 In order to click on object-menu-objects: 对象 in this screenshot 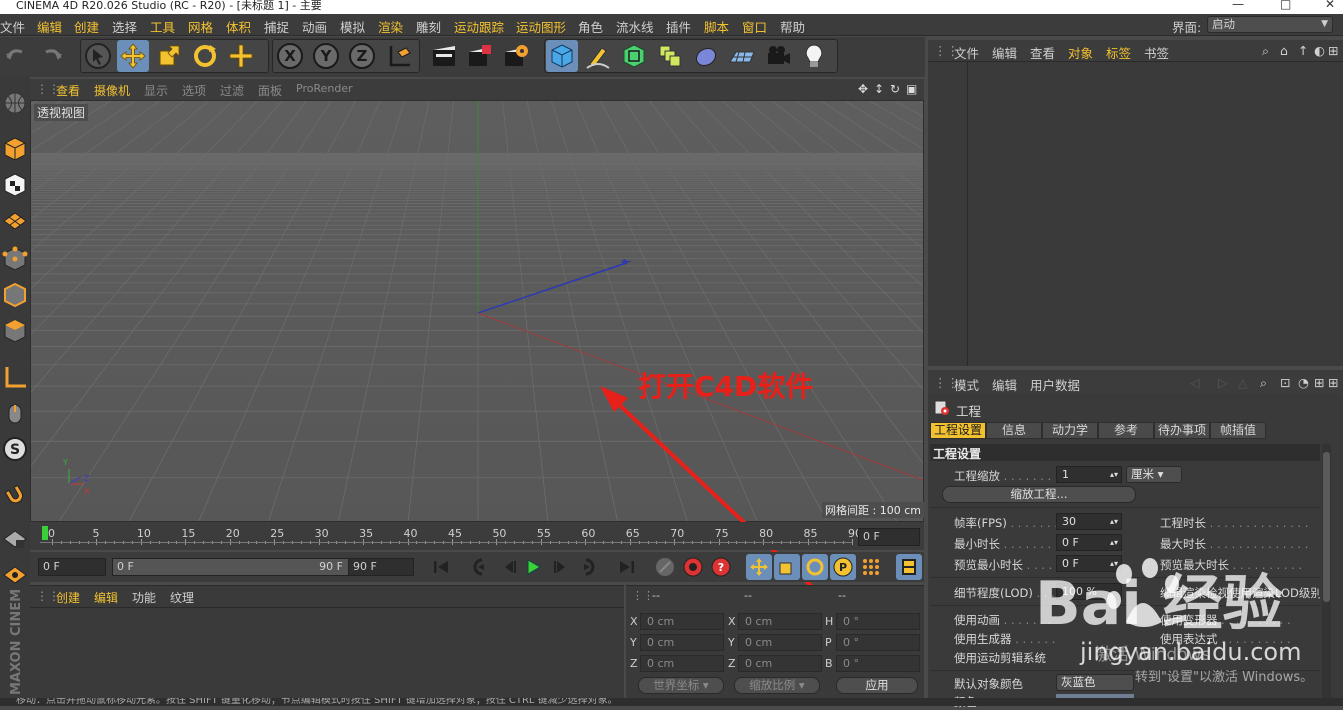, I will do `click(1080, 52)`.